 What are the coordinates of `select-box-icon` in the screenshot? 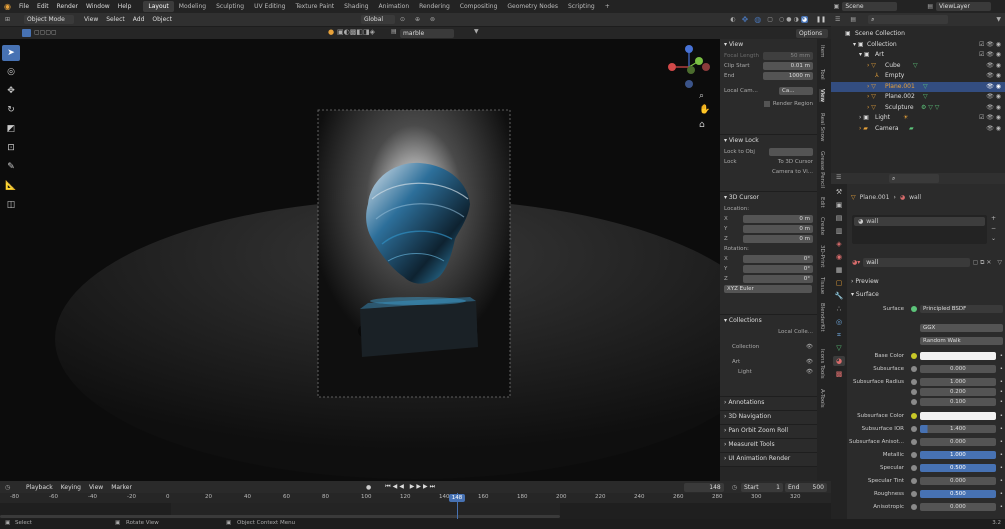 It's located at (26, 33).